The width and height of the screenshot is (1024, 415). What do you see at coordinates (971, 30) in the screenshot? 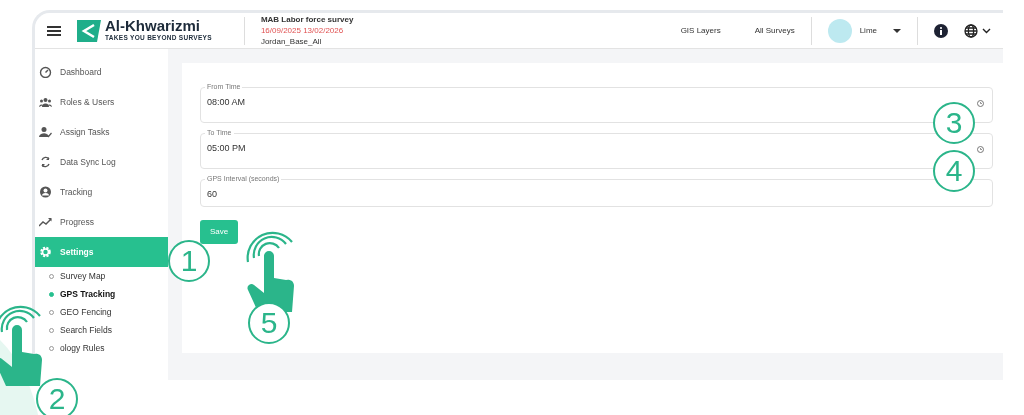
I see `globe-icon` at bounding box center [971, 30].